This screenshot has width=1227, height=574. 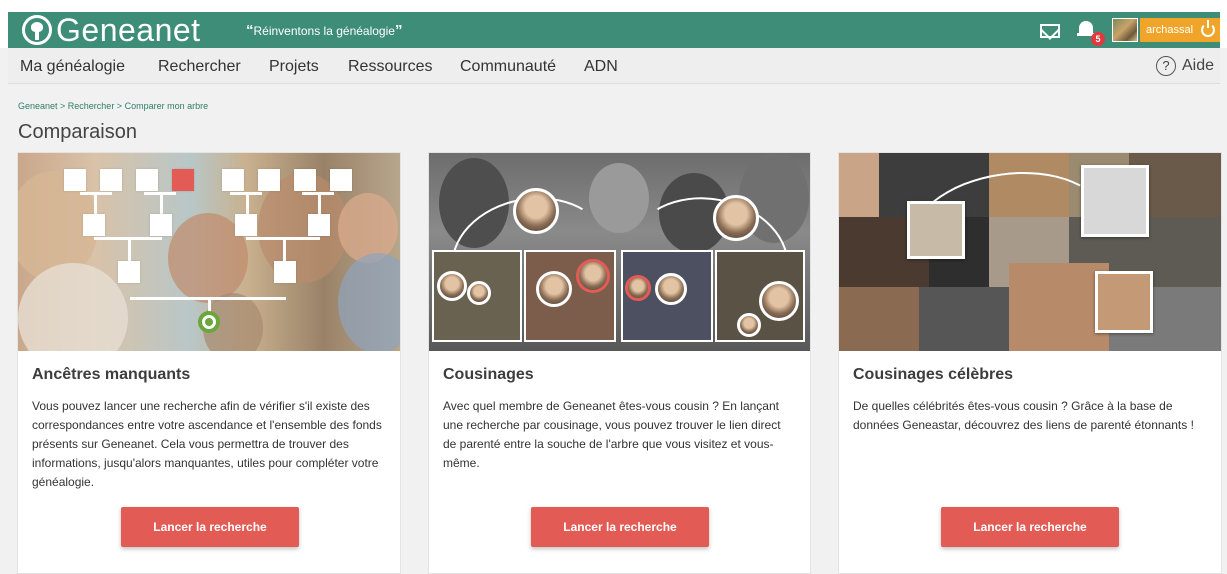 I want to click on help-link: ? Aide, so click(x=1185, y=66).